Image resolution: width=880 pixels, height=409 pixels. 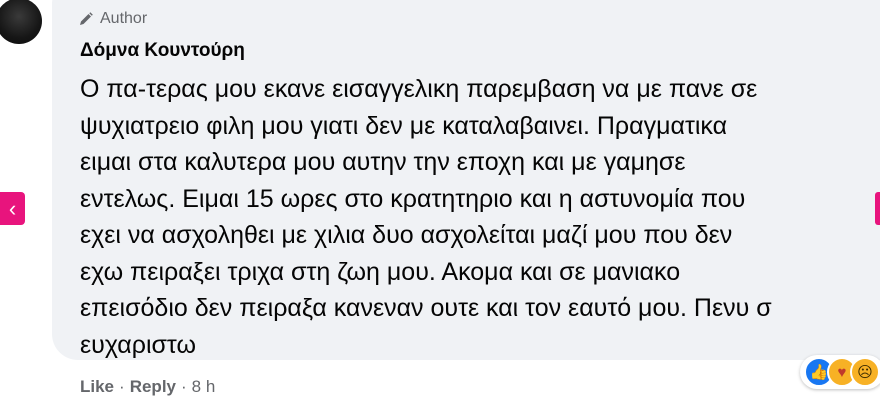 I want to click on comment-actions: Like · Reply · 8 h, so click(x=147, y=387).